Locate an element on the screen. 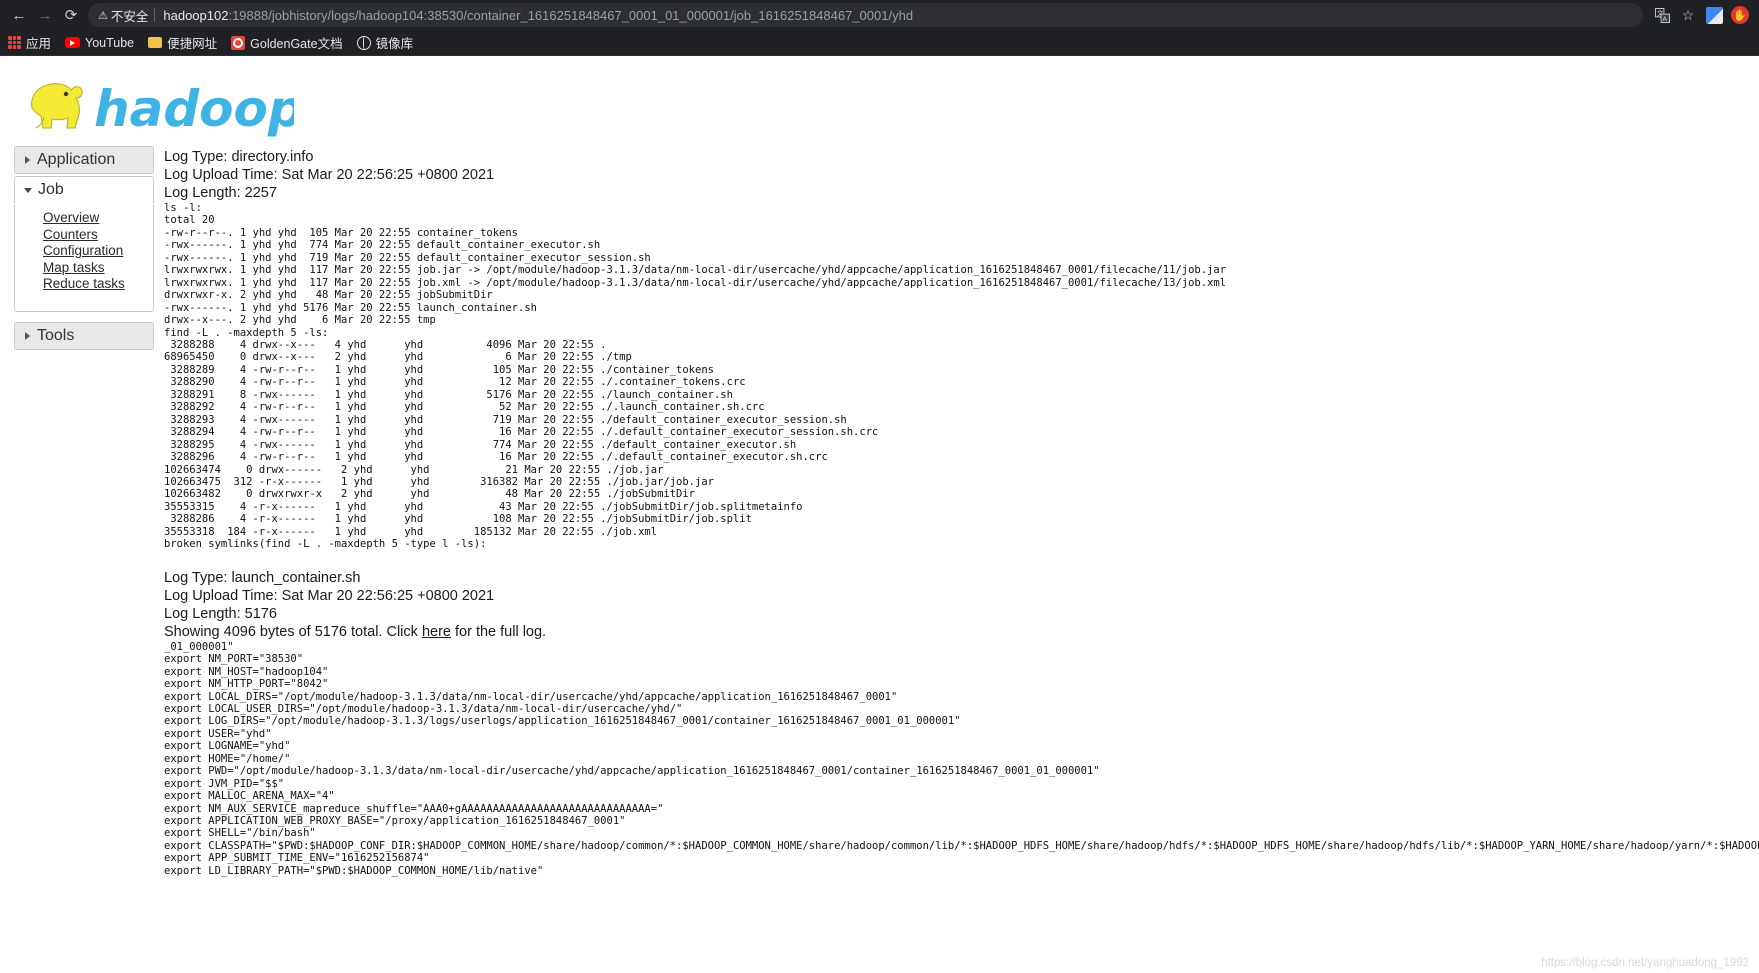  url-host: hadoop102 is located at coordinates (196, 15).